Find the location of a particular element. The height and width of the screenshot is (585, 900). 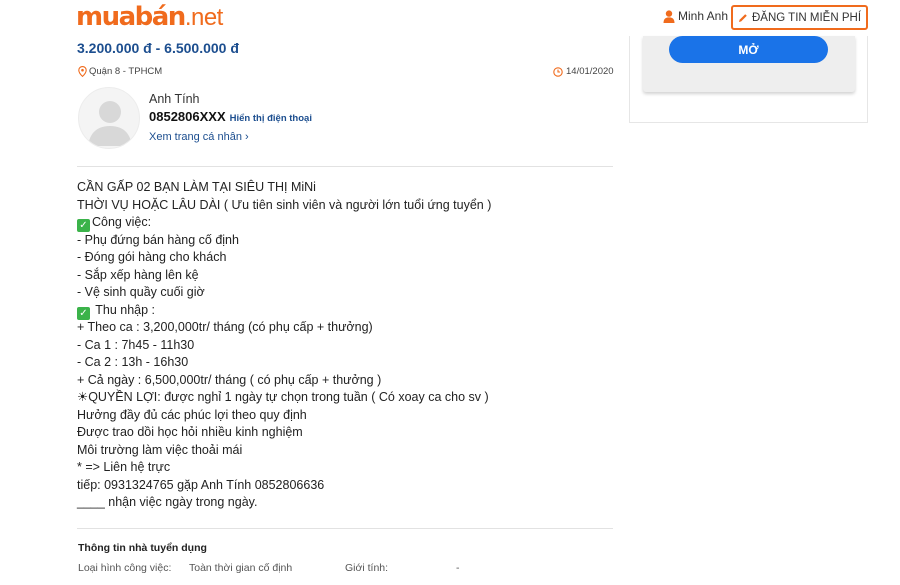

description-line: - Đóng gói hàng cho khách is located at coordinates (152, 257).